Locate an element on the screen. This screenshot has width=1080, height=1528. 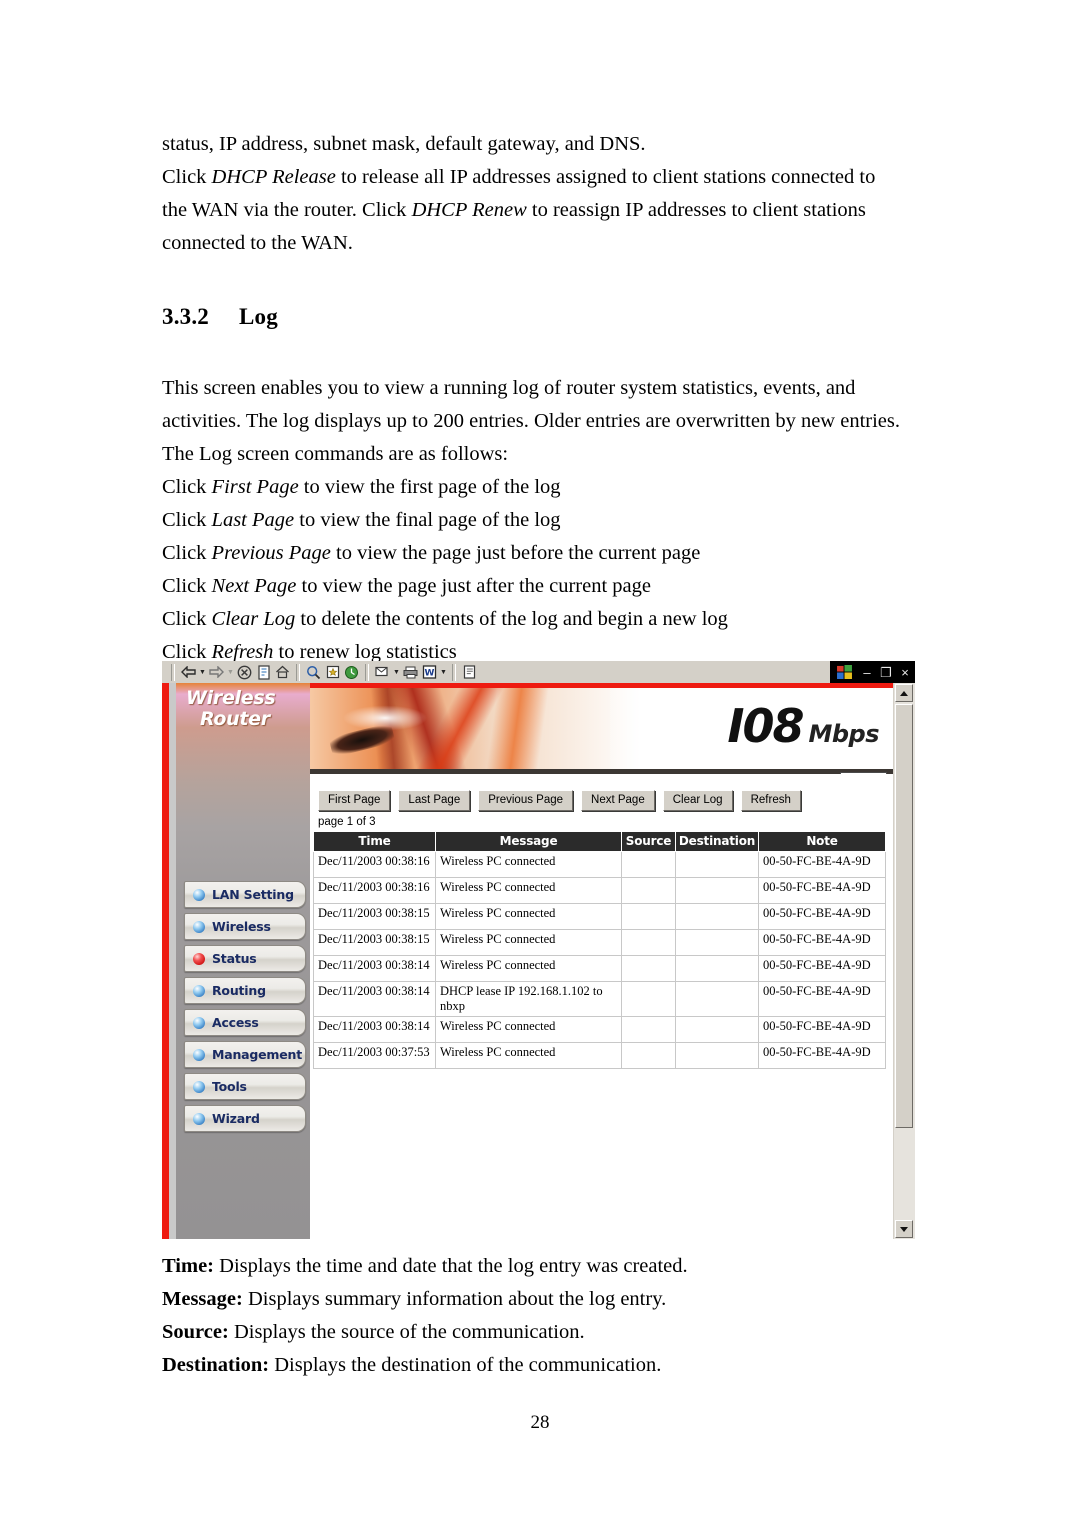
home-icon is located at coordinates (282, 672).